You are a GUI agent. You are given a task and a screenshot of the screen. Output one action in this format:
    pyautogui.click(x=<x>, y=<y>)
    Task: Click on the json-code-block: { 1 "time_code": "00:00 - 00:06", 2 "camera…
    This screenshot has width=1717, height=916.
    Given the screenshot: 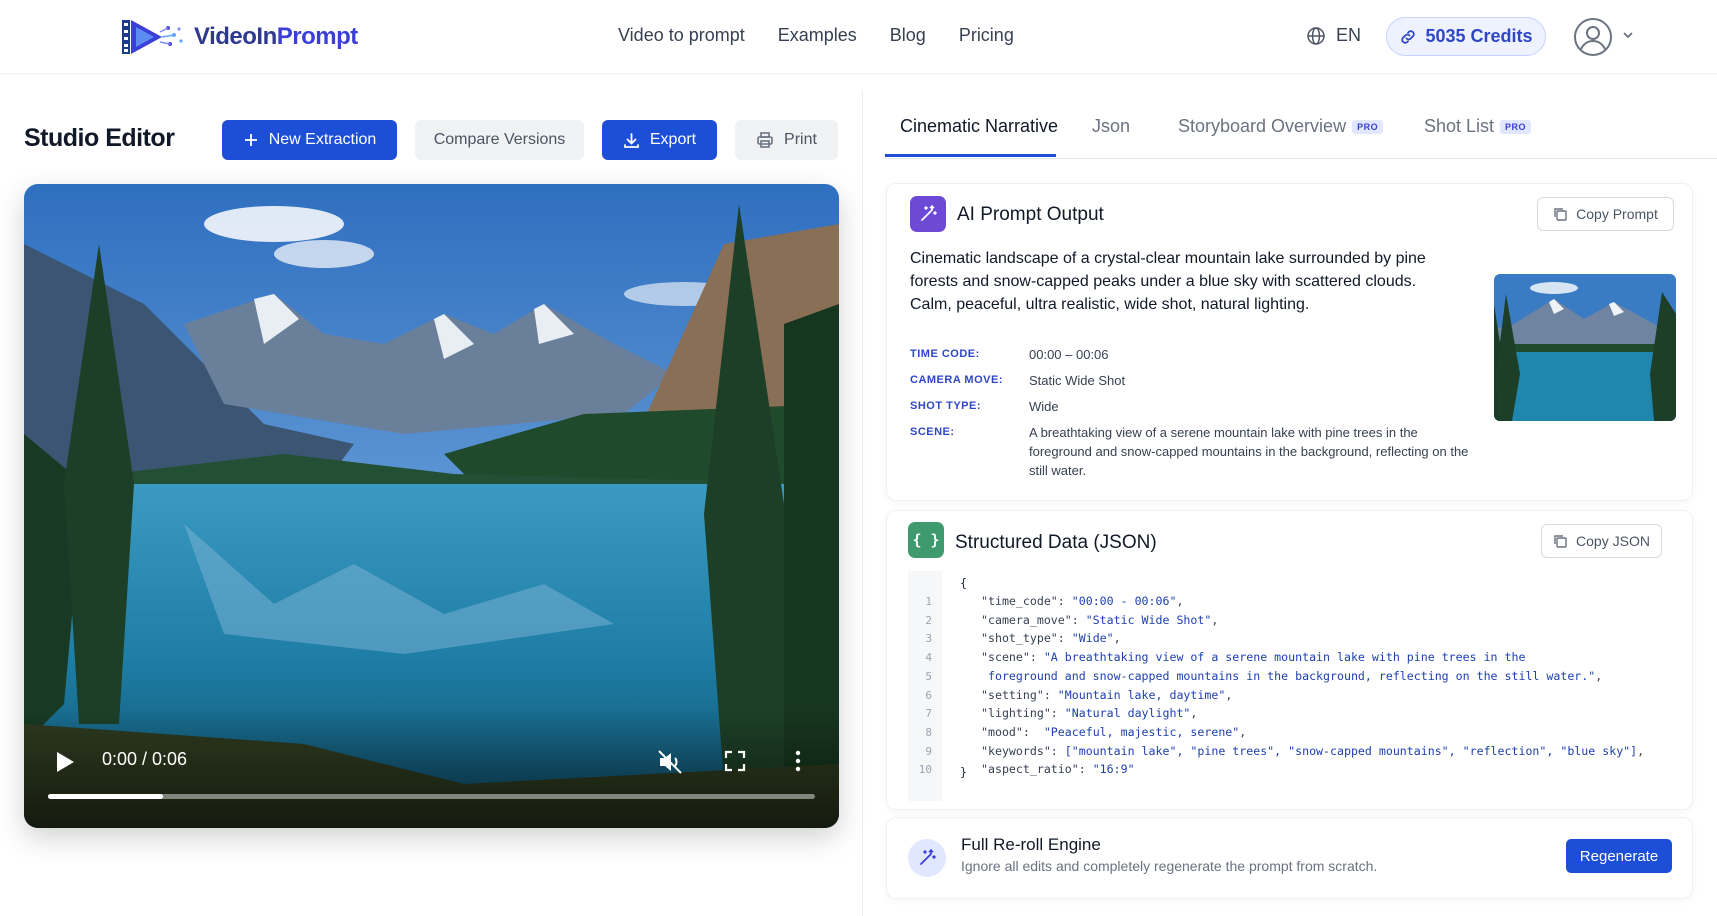 What is the action you would take?
    pyautogui.click(x=1291, y=686)
    